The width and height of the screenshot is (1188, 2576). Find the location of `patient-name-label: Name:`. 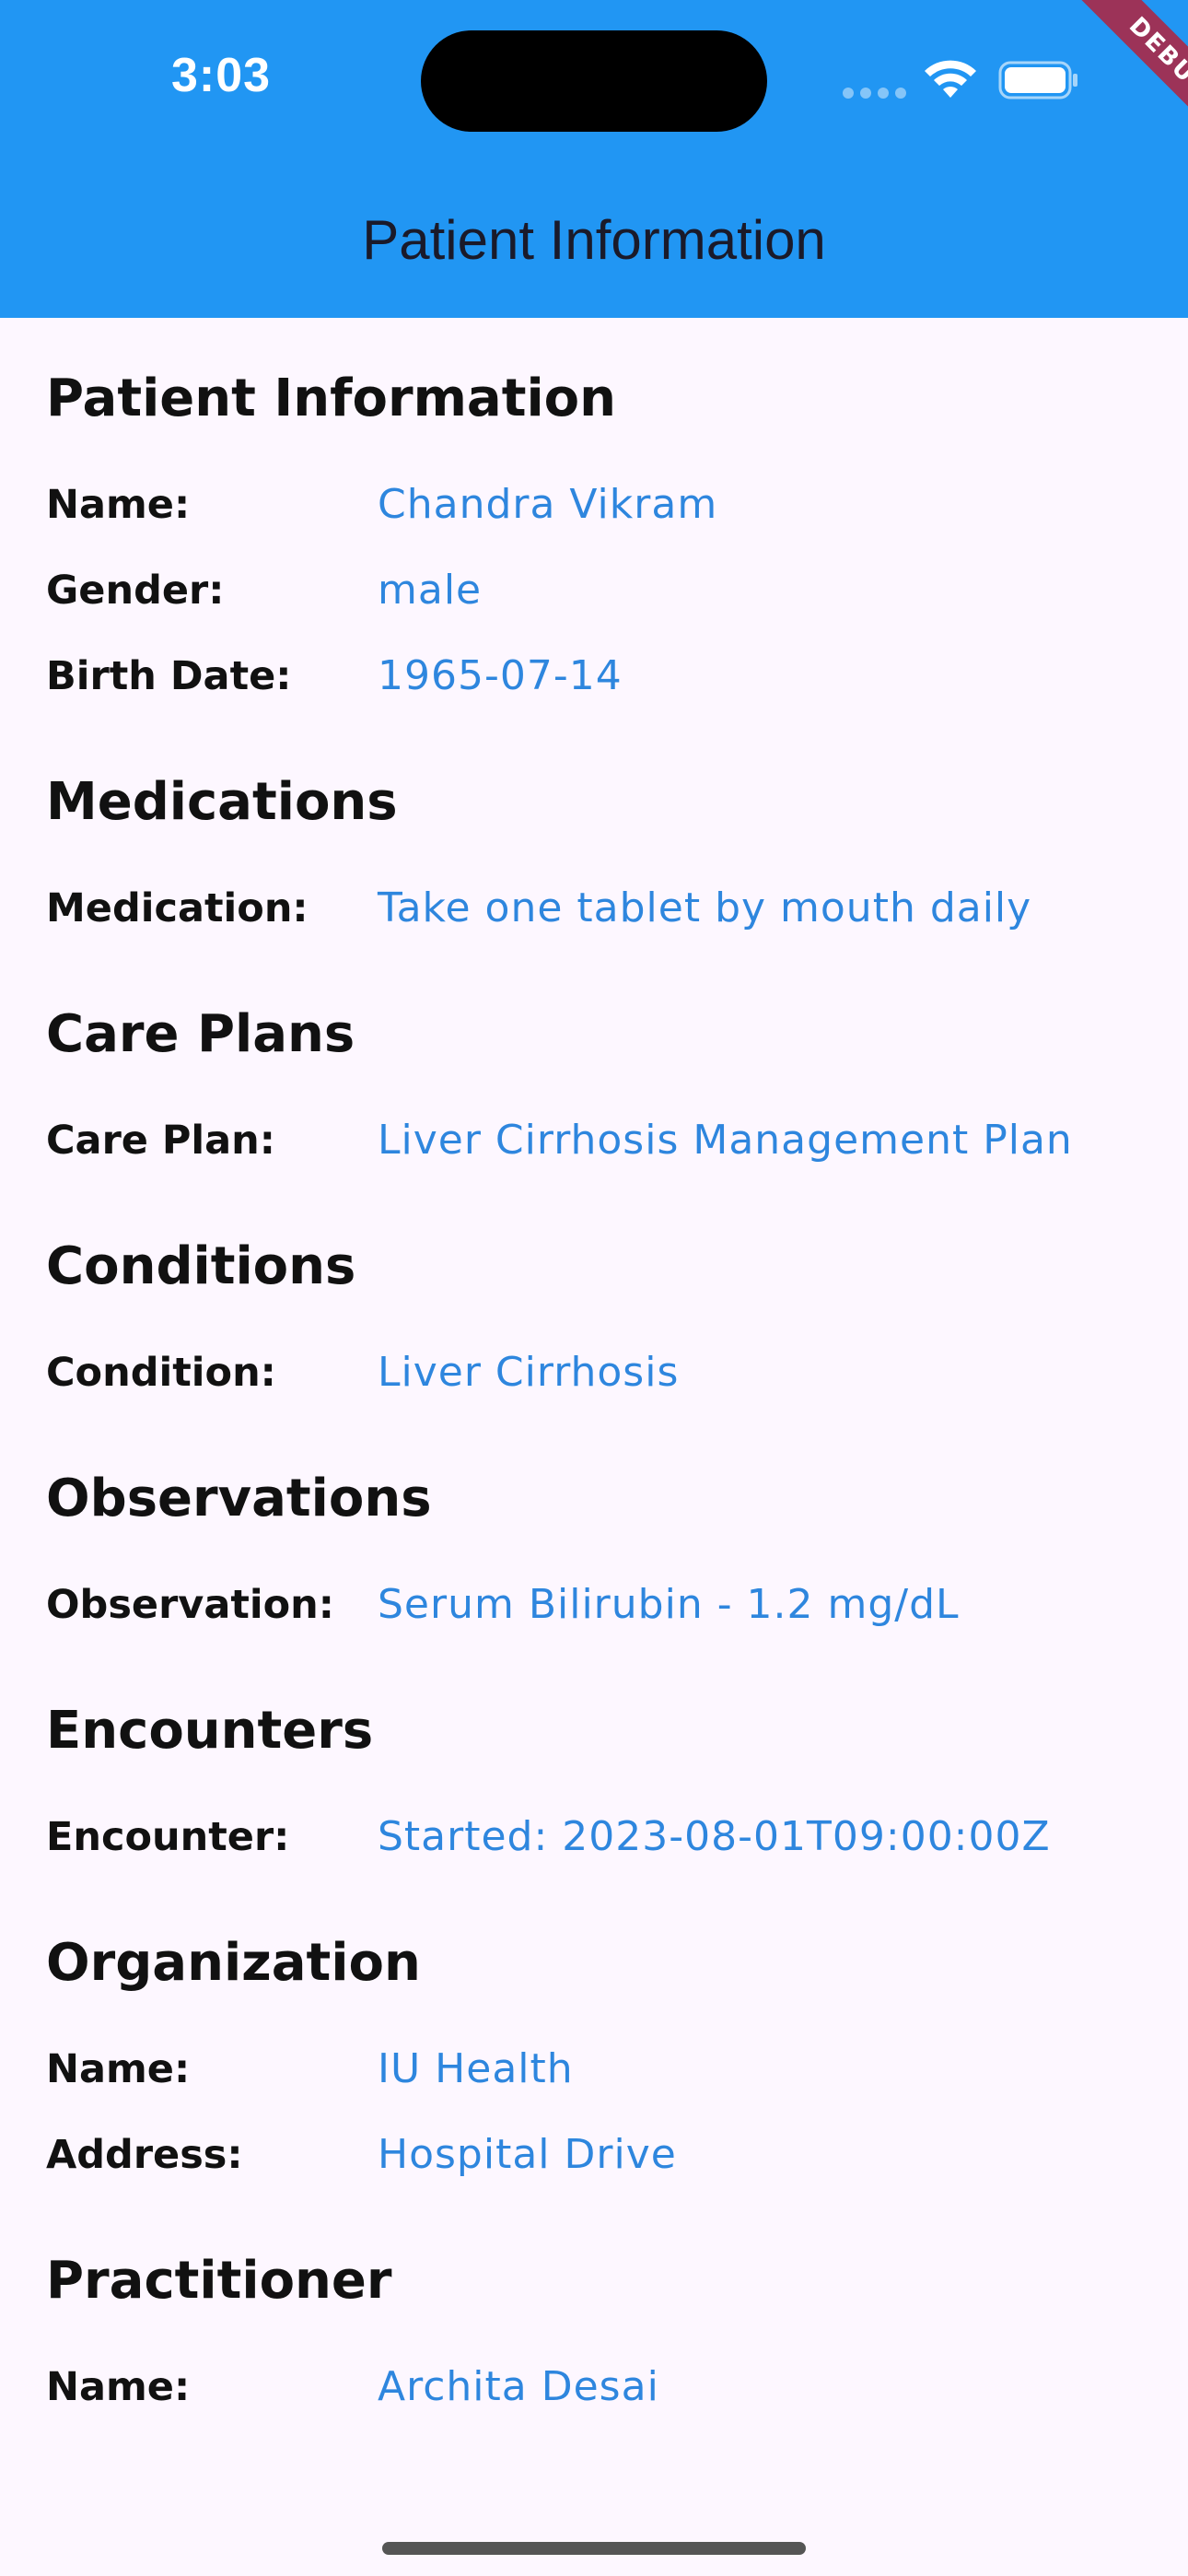

patient-name-label: Name: is located at coordinates (119, 505).